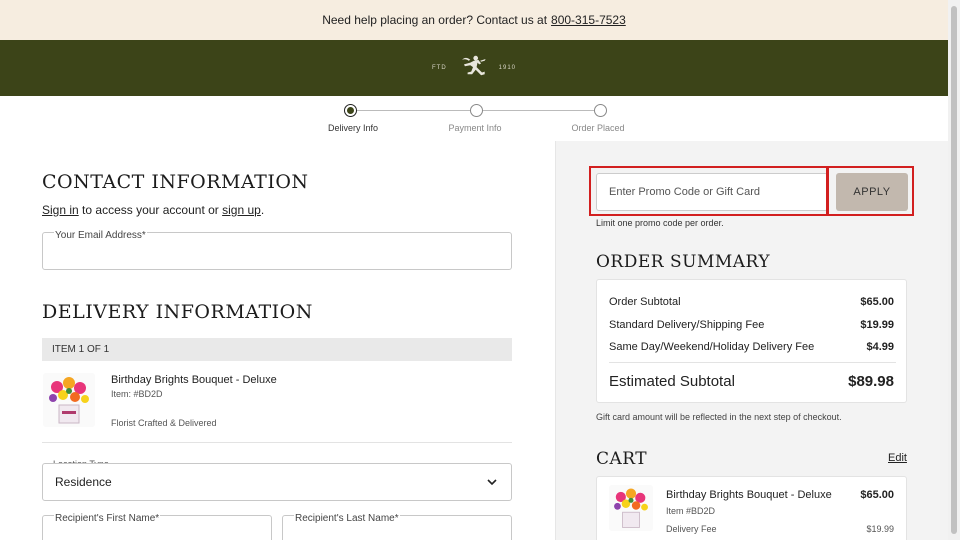  What do you see at coordinates (353, 128) in the screenshot?
I see `step-label-delivery: Delivery Info` at bounding box center [353, 128].